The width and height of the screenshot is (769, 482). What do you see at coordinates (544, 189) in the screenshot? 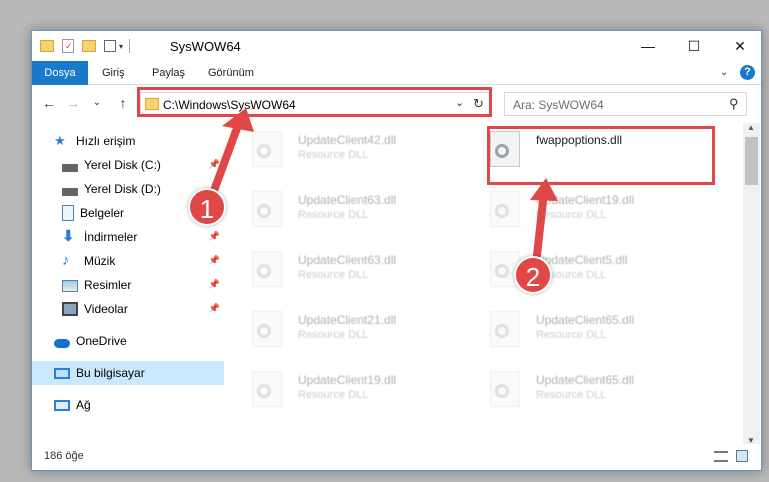
I see `arrow-2-head` at bounding box center [544, 189].